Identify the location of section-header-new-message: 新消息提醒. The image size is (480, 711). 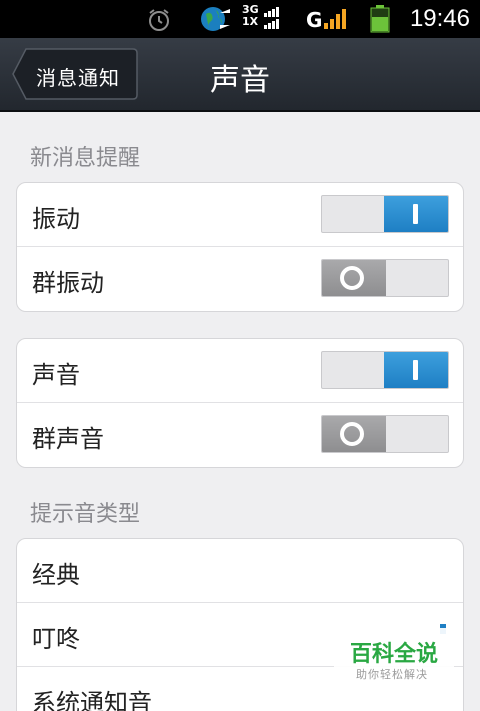
(85, 158).